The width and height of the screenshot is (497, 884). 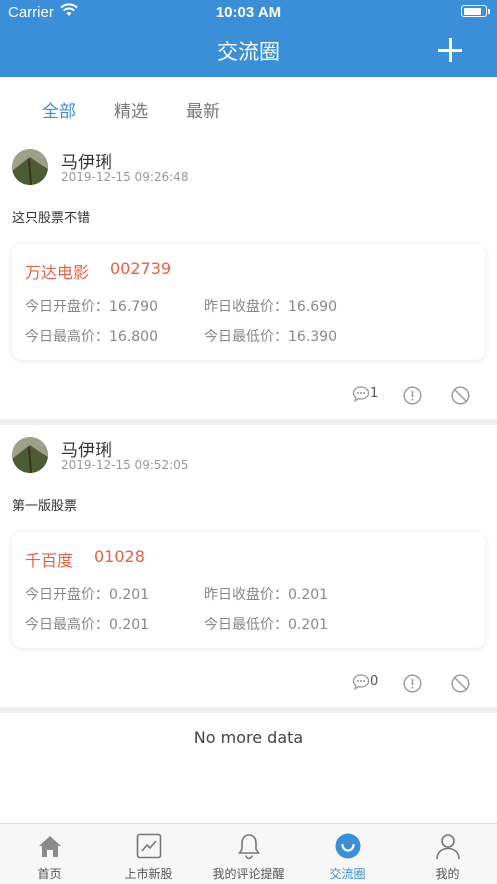 I want to click on post-text: 这只股票不错, so click(x=51, y=218).